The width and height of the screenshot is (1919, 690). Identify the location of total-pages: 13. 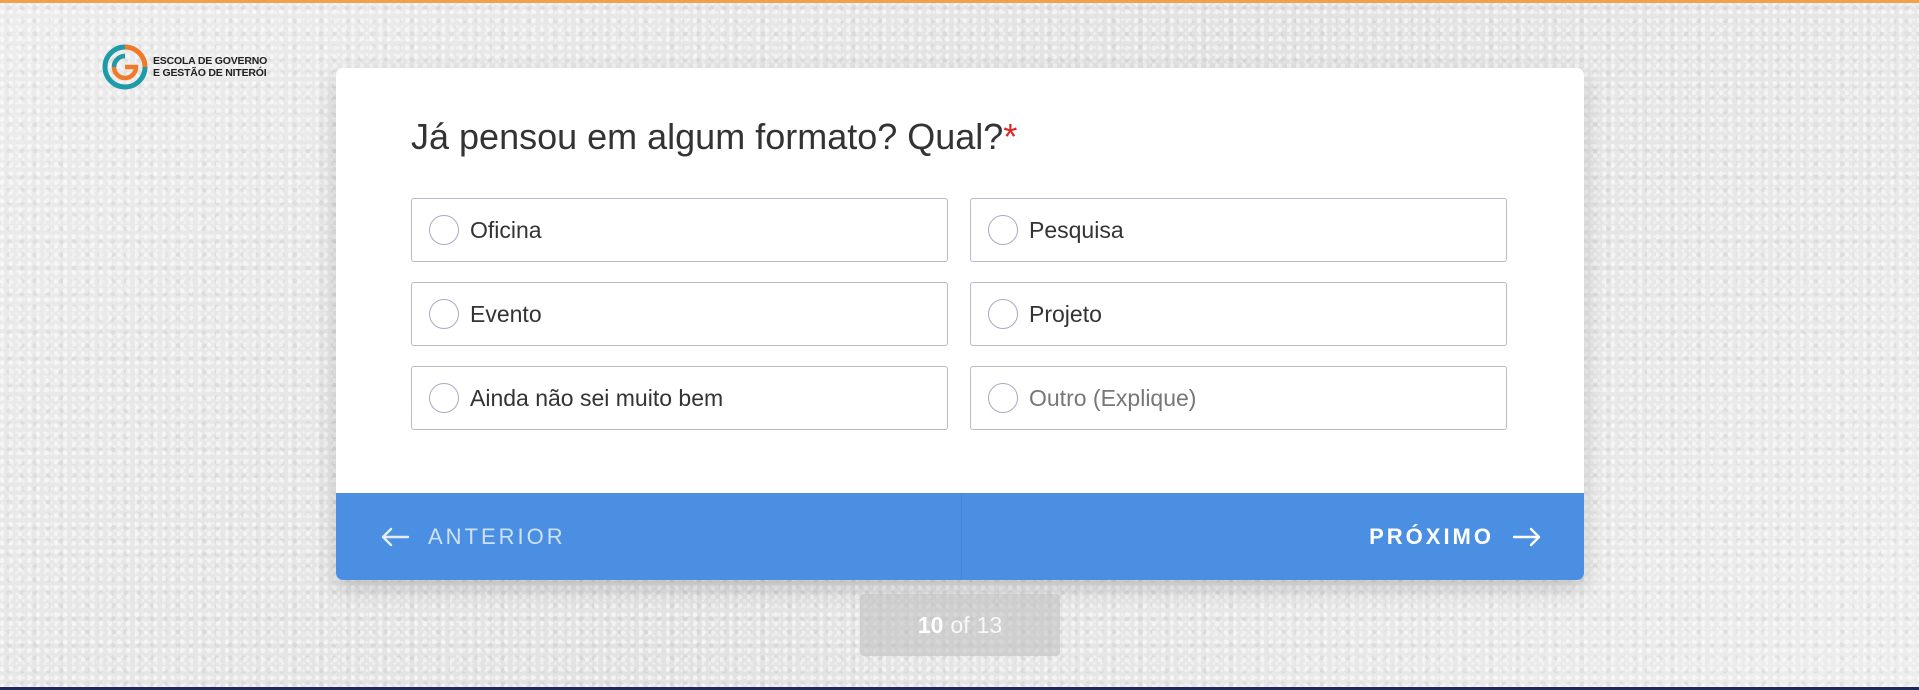
(989, 624).